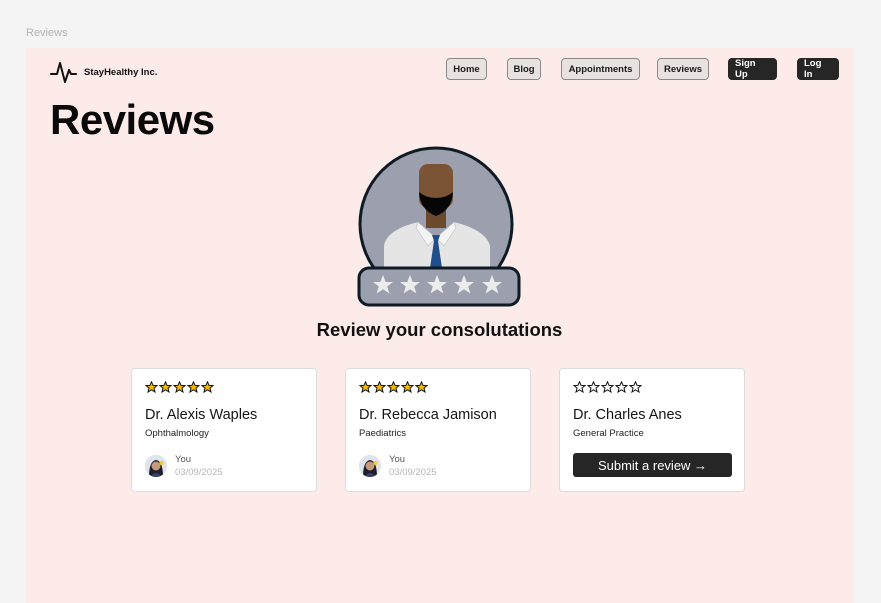  I want to click on doctor-specialty: General Practice, so click(608, 433).